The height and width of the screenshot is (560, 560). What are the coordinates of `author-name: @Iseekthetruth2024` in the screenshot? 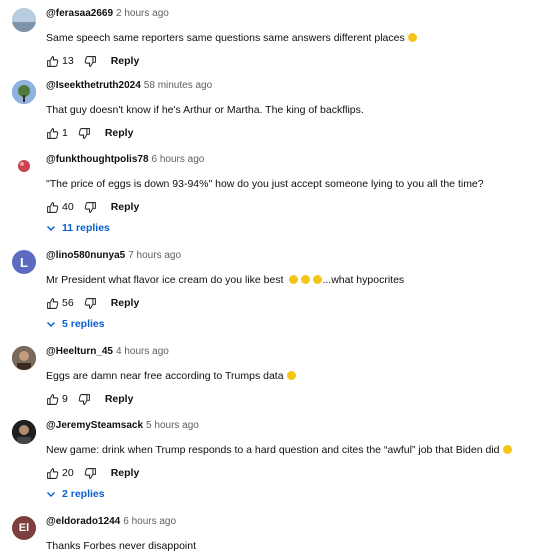 It's located at (93, 85).